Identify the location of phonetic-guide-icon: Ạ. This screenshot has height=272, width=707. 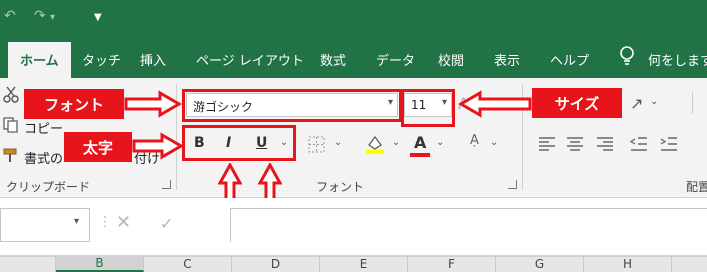
(474, 140).